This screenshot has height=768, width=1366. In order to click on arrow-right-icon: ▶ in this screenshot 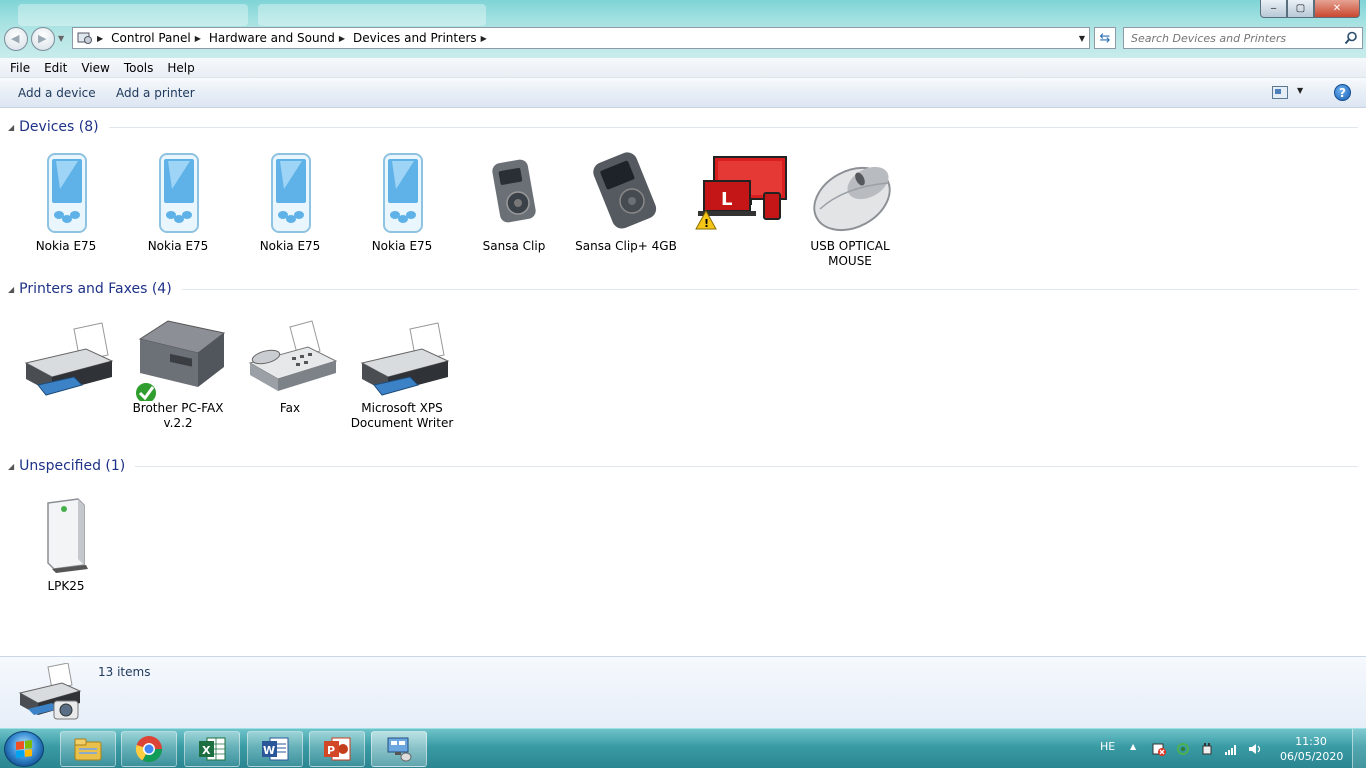, I will do `click(42, 38)`.